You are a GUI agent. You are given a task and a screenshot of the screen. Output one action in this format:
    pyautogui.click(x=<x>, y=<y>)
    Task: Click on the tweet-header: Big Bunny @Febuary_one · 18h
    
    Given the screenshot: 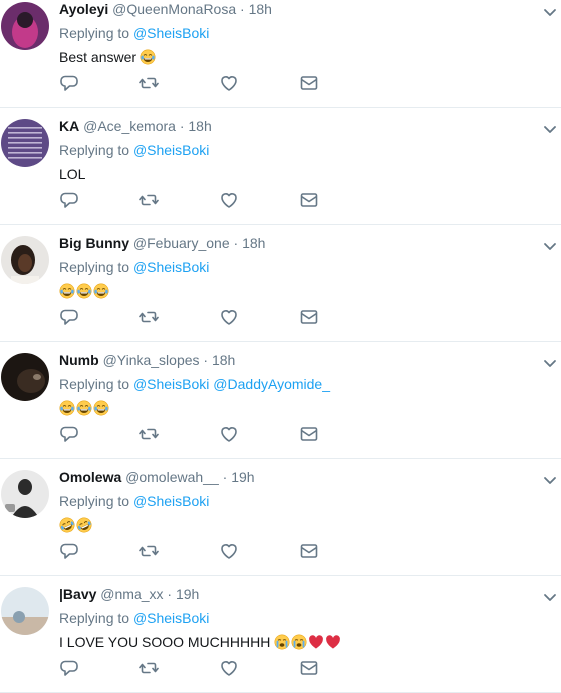 What is the action you would take?
    pyautogui.click(x=295, y=243)
    